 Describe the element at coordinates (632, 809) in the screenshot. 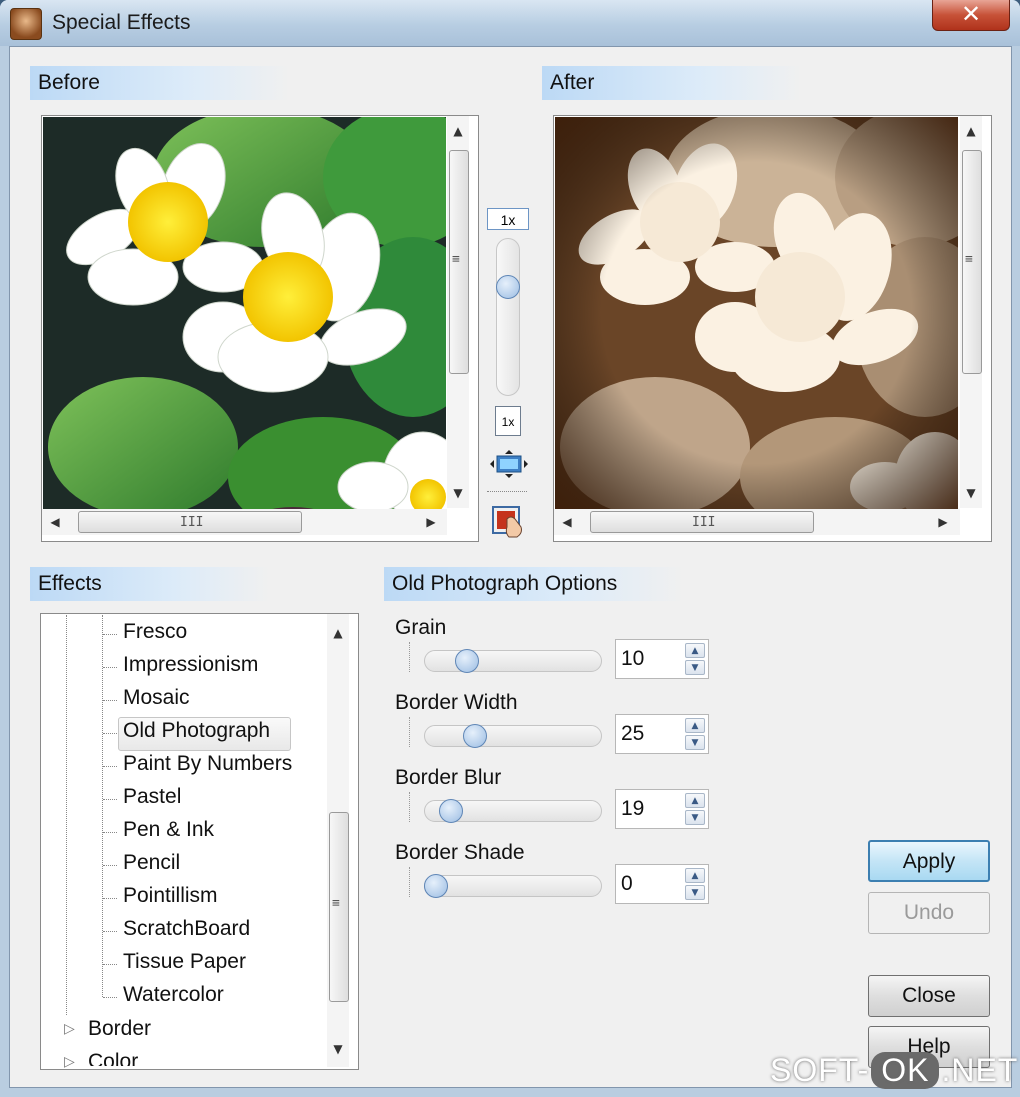

I see `option-value: 19` at that location.